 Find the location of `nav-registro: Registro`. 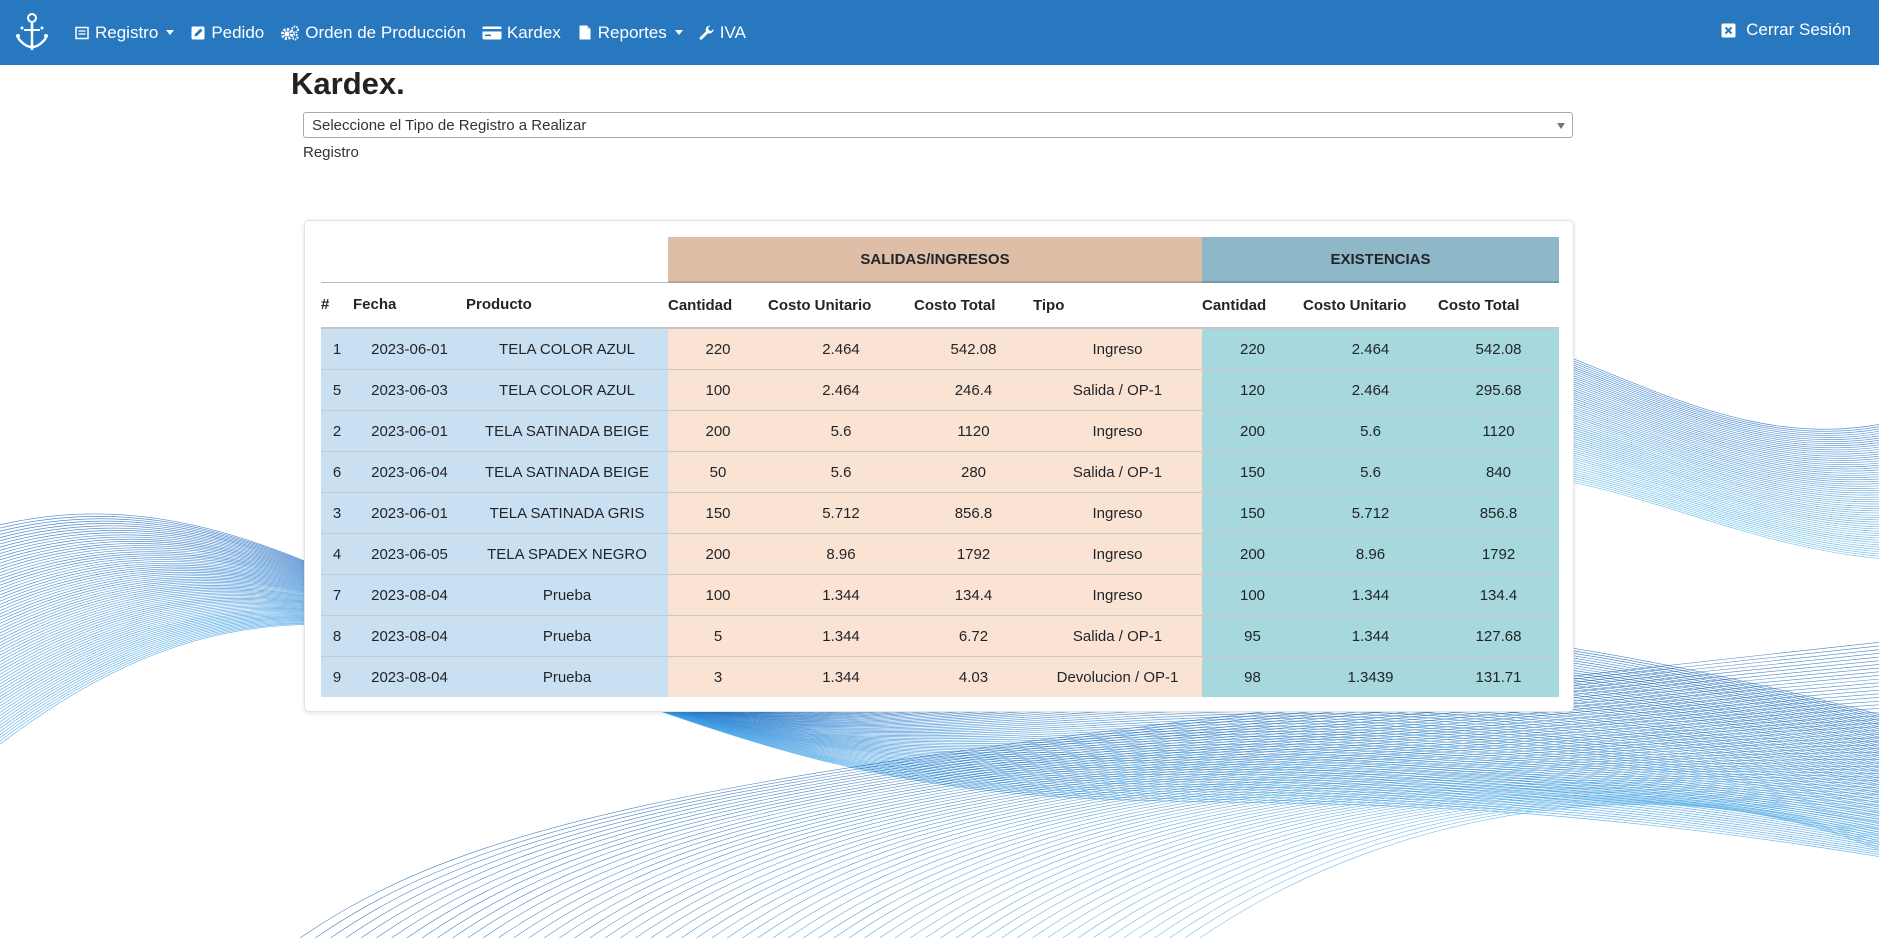

nav-registro: Registro is located at coordinates (124, 33).